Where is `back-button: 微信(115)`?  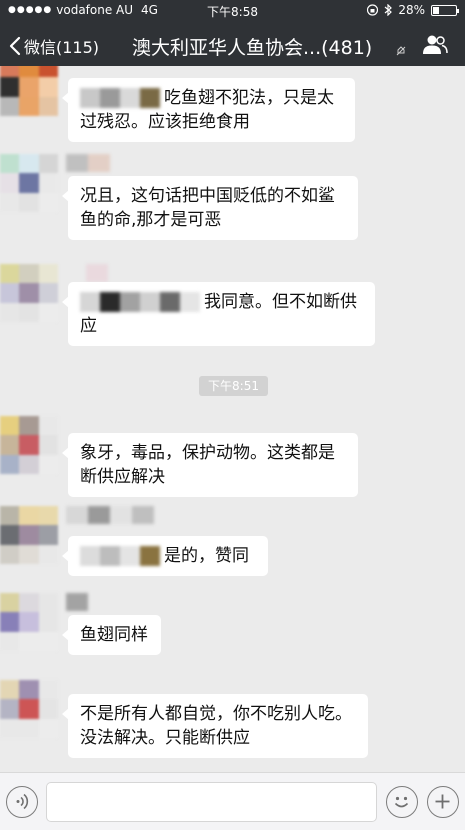
back-button: 微信(115) is located at coordinates (53, 46).